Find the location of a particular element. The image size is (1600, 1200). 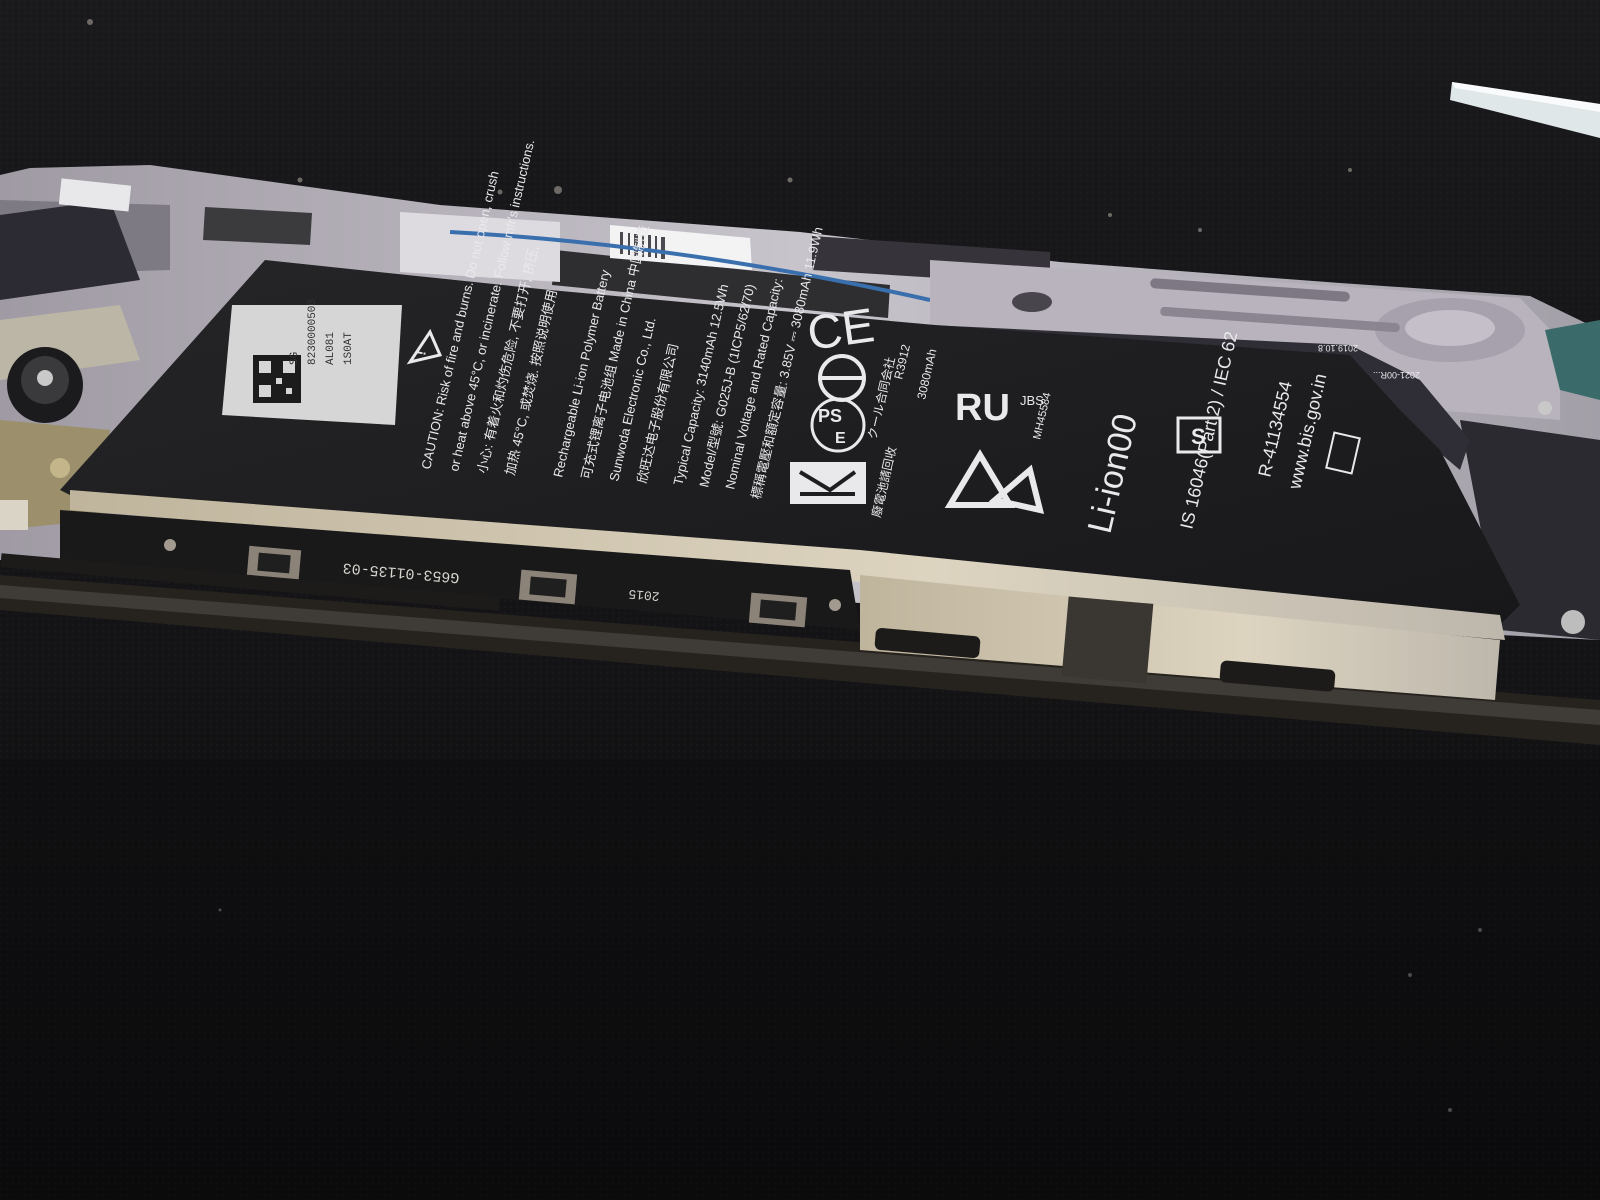

ul-mark: RU is located at coordinates (982, 408).